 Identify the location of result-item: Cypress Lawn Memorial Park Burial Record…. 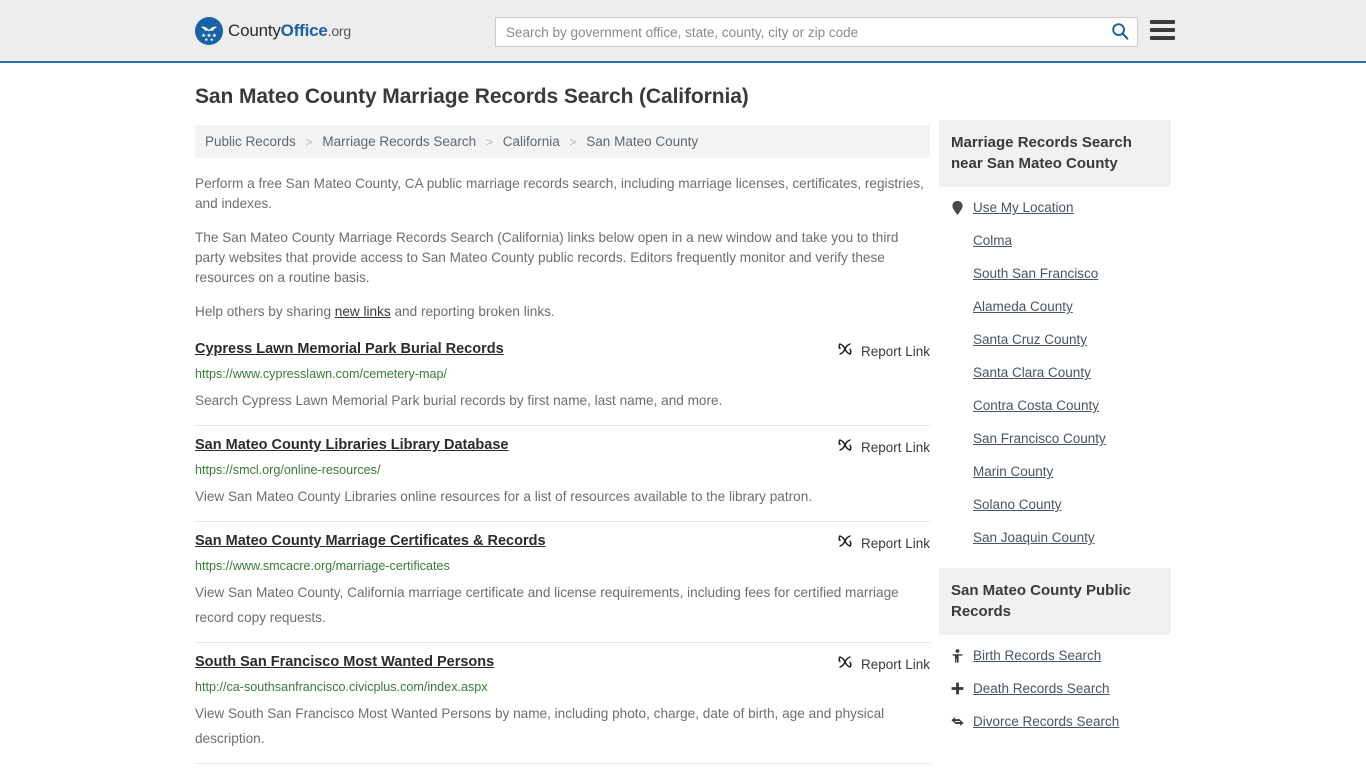
(562, 381).